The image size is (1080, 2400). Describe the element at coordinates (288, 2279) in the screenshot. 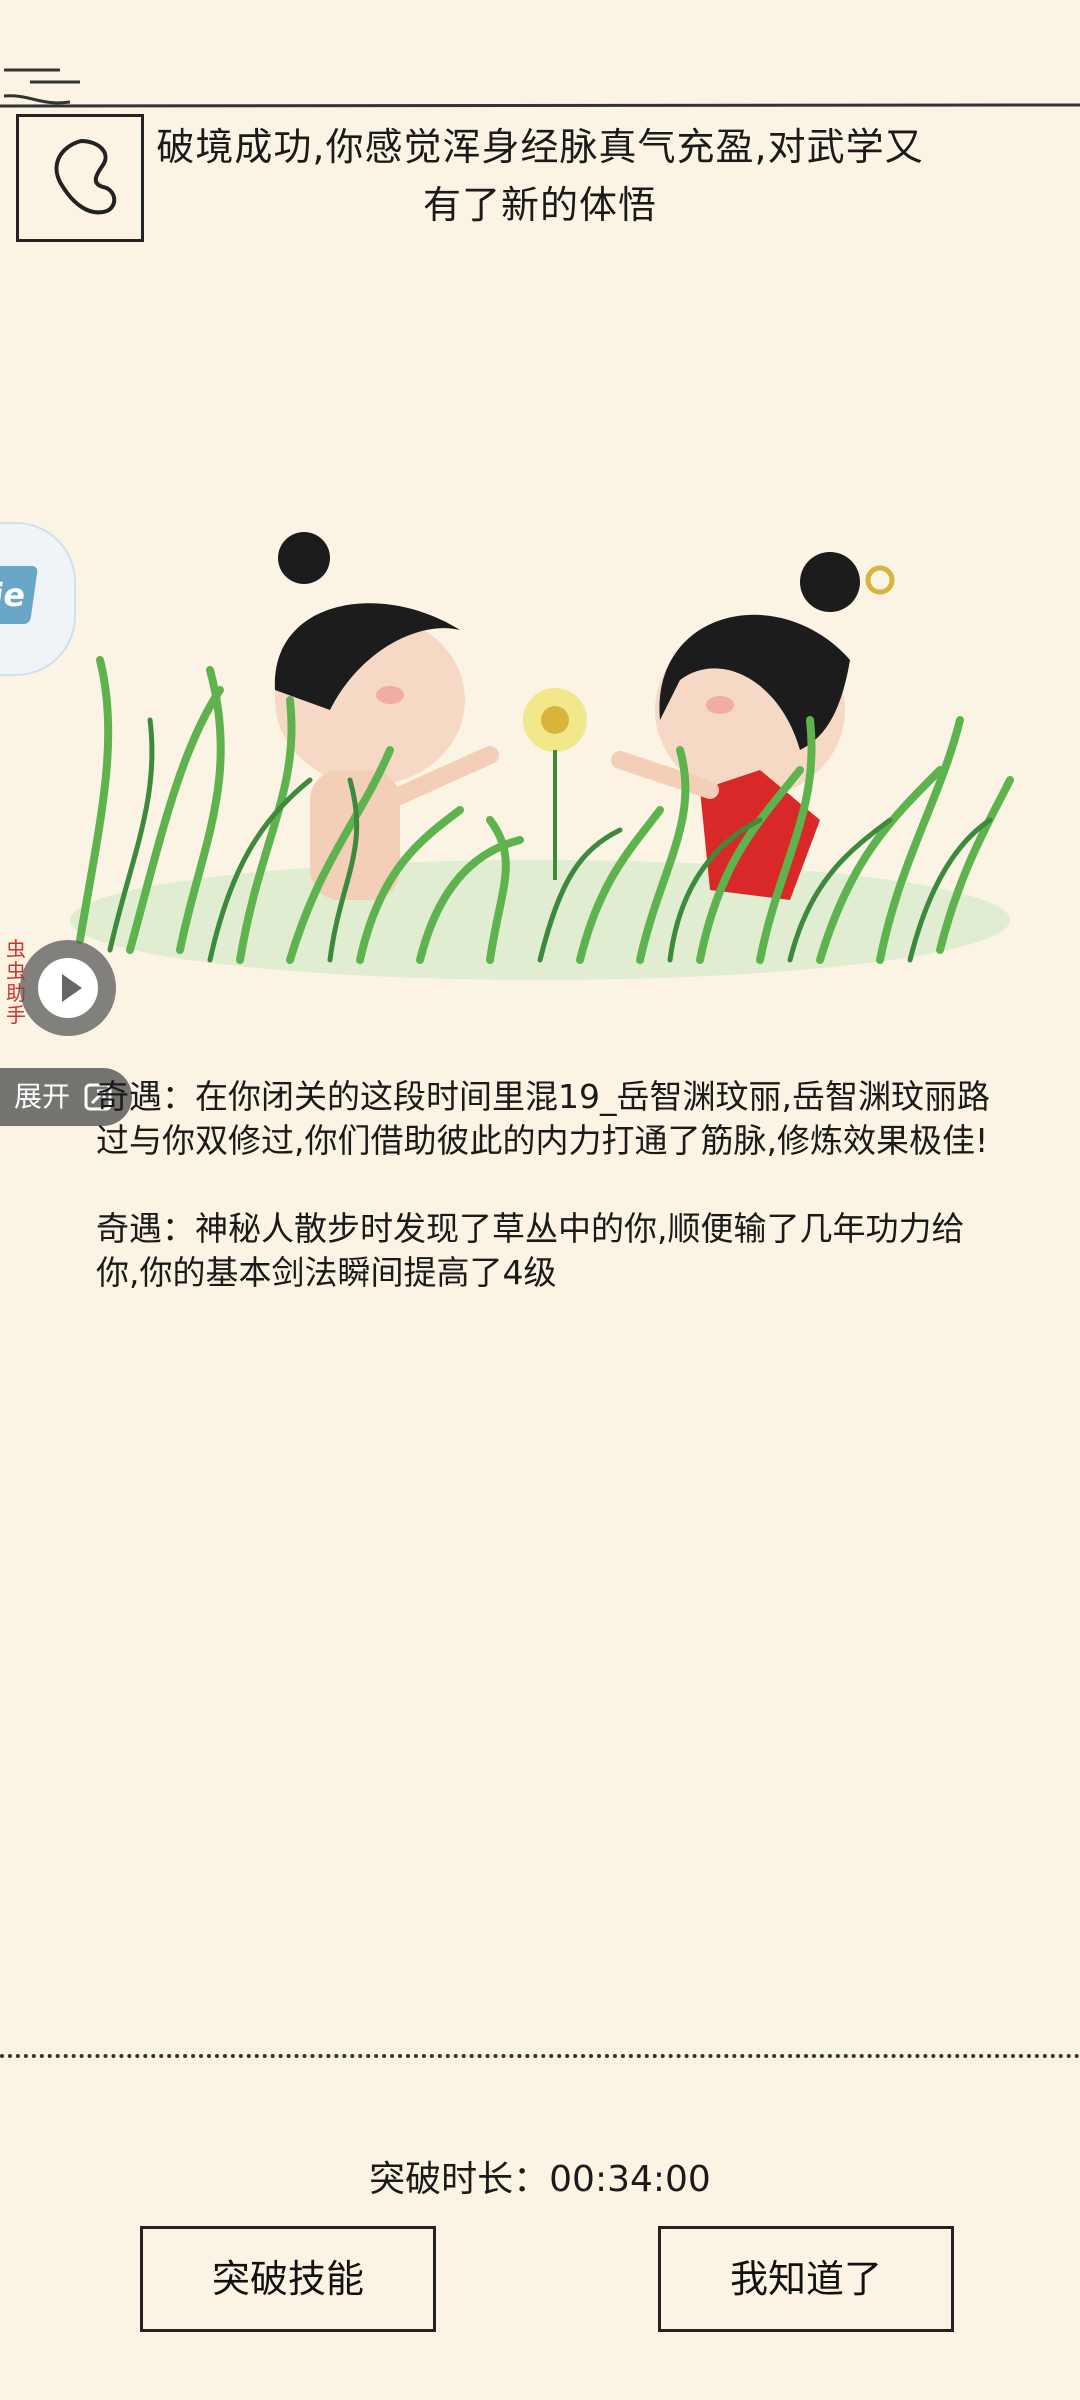

I see `breakthrough-skill-button: 突破技能` at that location.